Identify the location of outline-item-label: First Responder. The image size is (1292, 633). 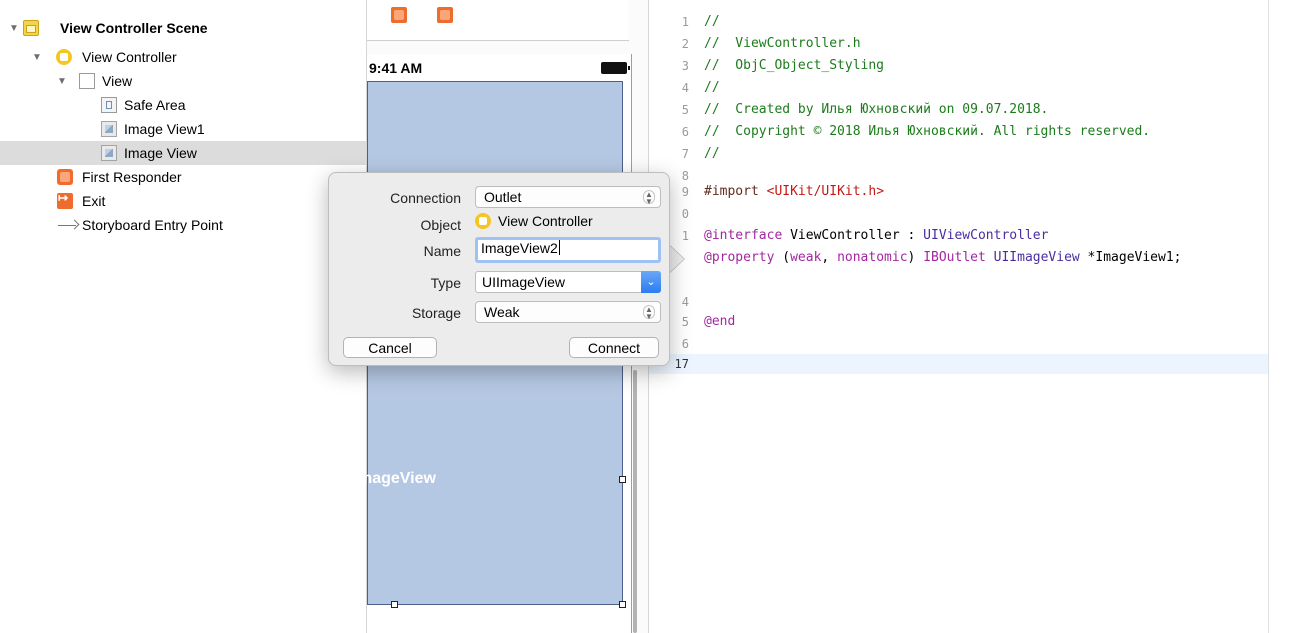
(132, 177).